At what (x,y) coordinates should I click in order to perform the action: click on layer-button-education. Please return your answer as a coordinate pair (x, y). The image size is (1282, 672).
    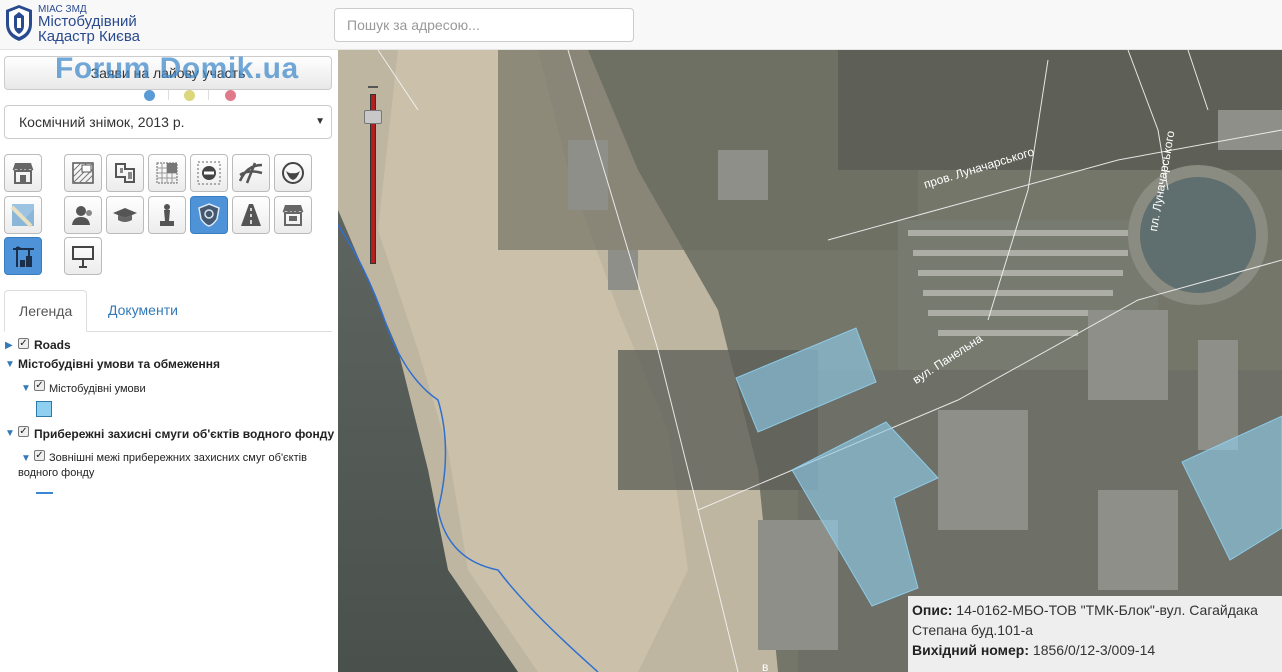
    Looking at the image, I should click on (125, 215).